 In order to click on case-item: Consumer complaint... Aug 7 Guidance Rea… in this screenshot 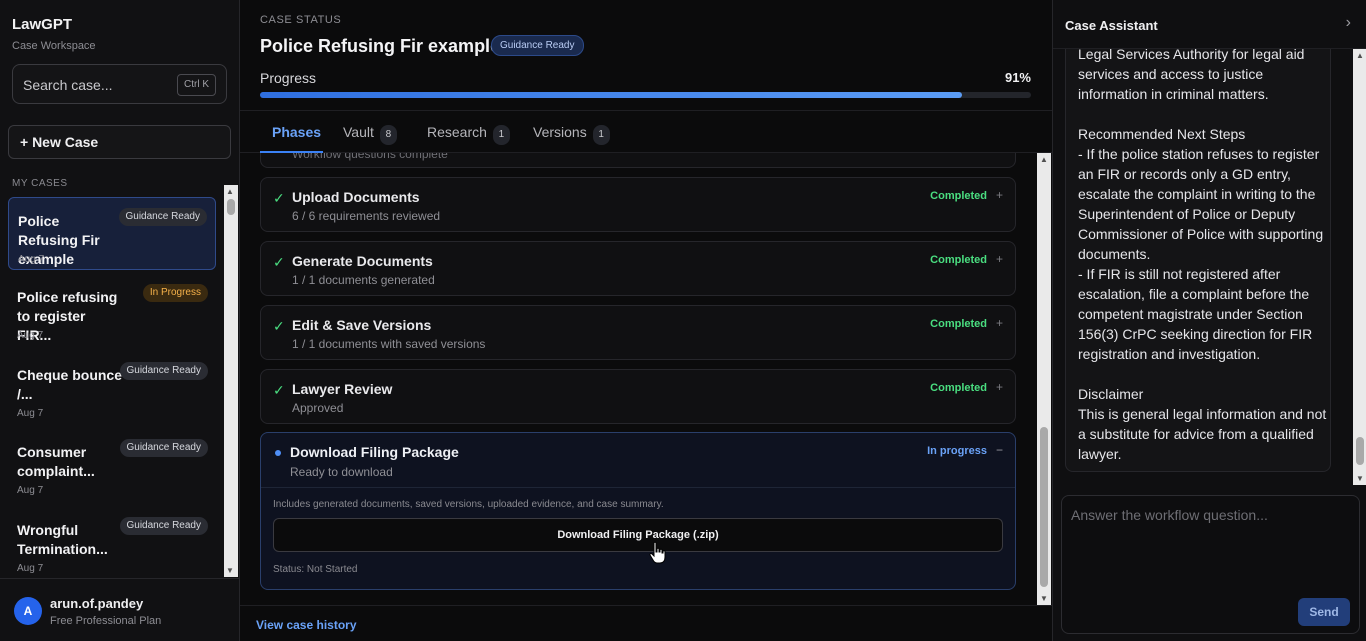, I will do `click(112, 465)`.